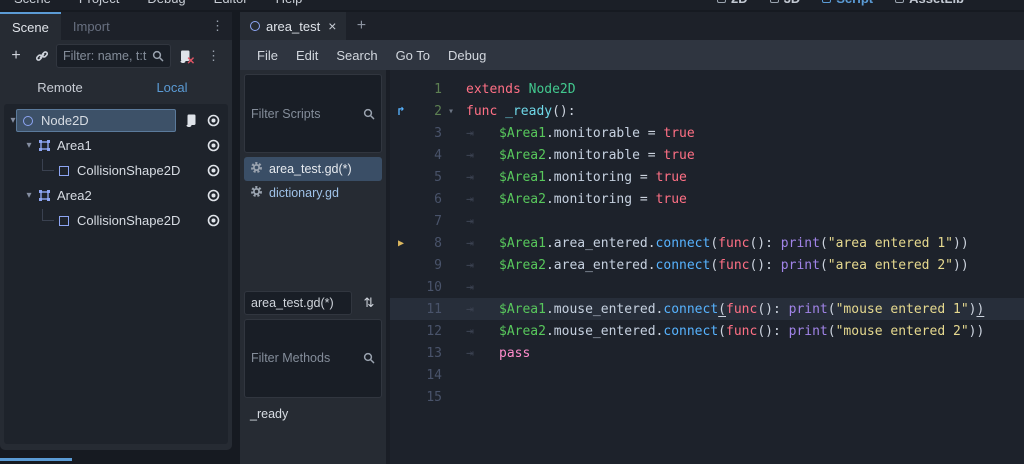  What do you see at coordinates (451, 111) in the screenshot?
I see `fold-arrow-icon: ▾` at bounding box center [451, 111].